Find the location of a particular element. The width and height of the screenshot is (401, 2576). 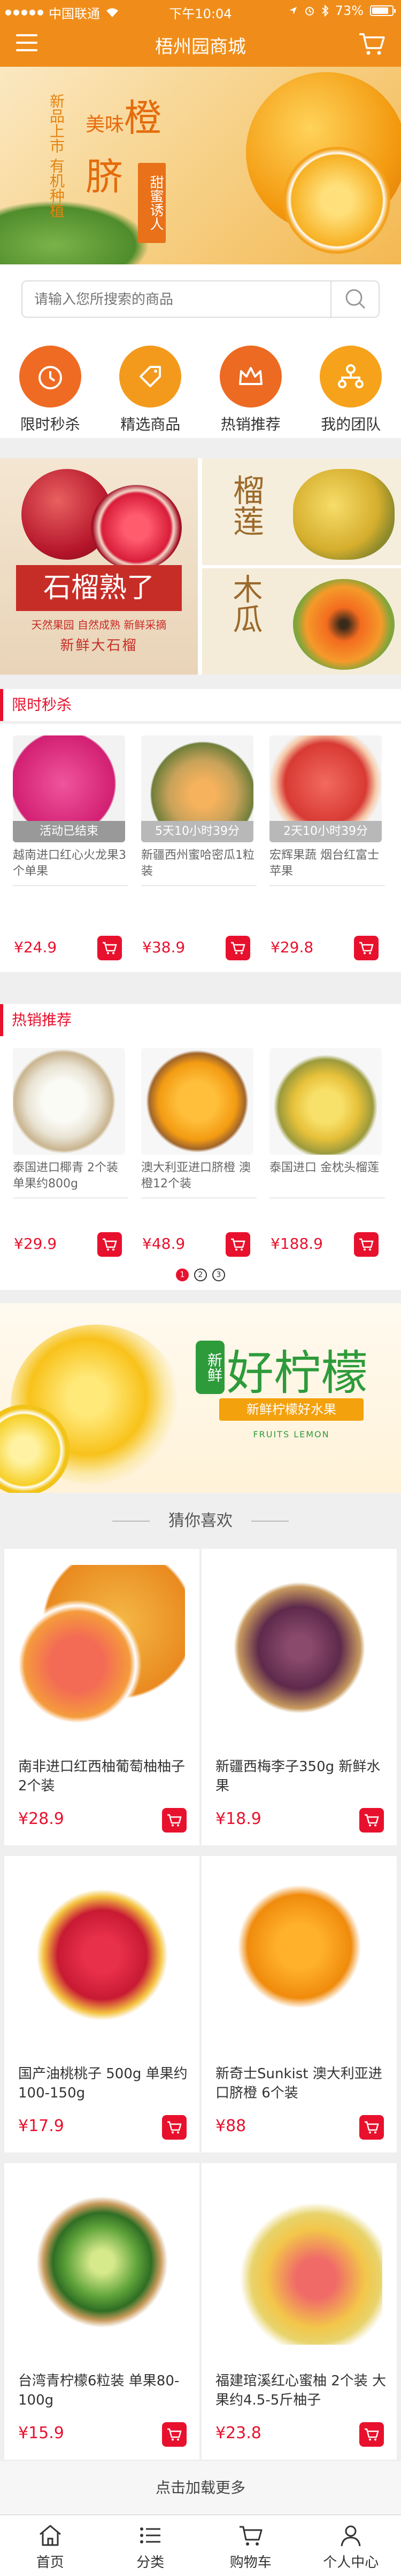

tab-home: 首页 is located at coordinates (50, 2545).